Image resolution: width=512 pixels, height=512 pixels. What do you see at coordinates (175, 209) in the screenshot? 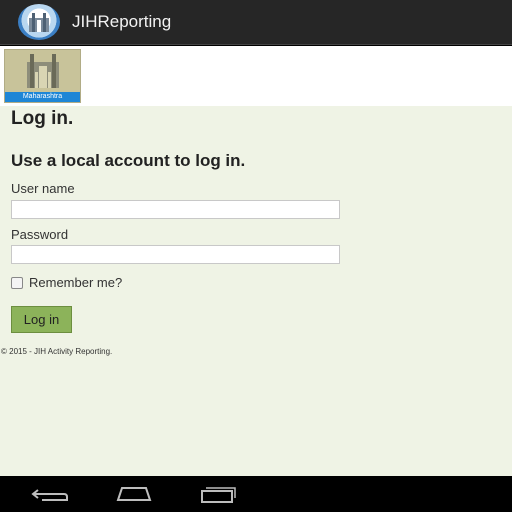
I see `username-field` at bounding box center [175, 209].